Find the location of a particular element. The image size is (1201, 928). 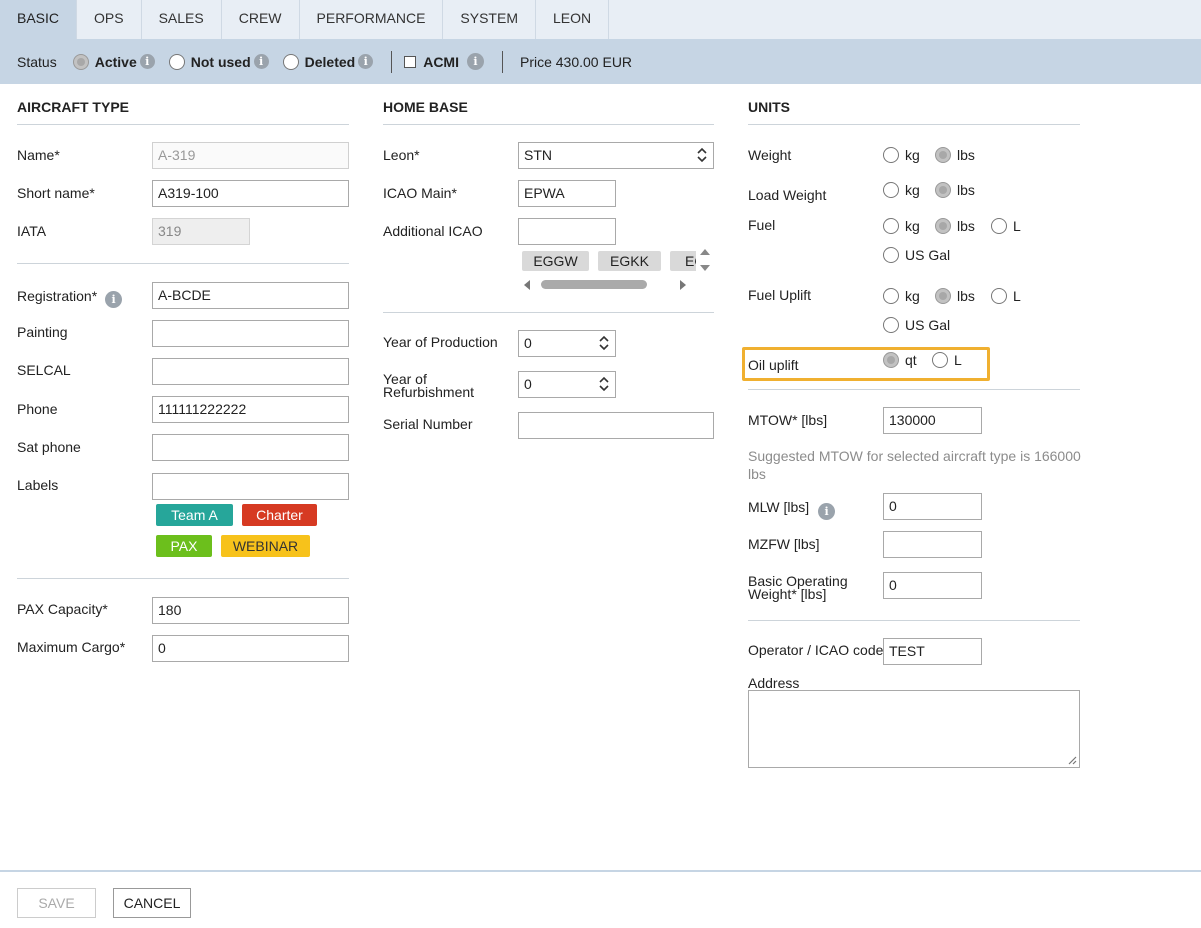

status-active-option: Active i is located at coordinates (113, 61).